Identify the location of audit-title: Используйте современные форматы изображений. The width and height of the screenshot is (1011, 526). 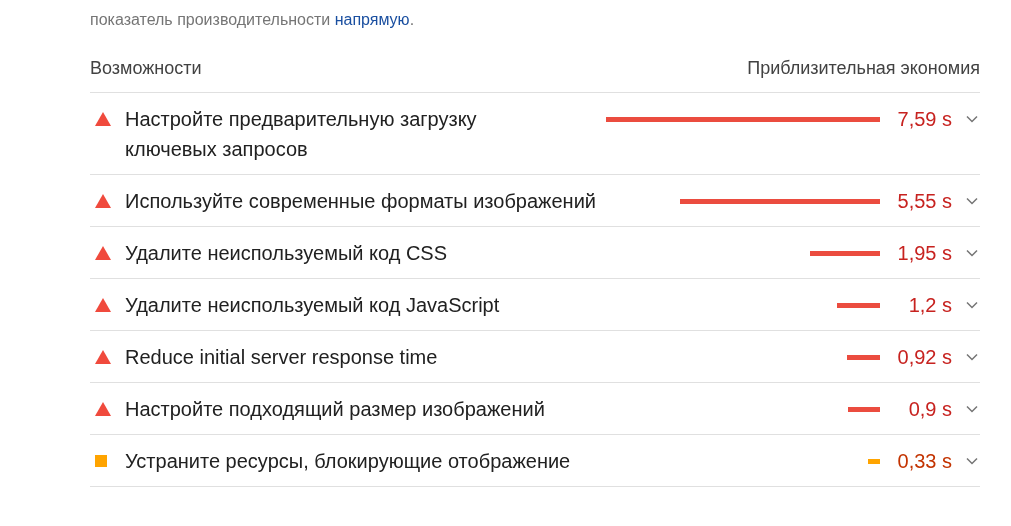
(361, 201).